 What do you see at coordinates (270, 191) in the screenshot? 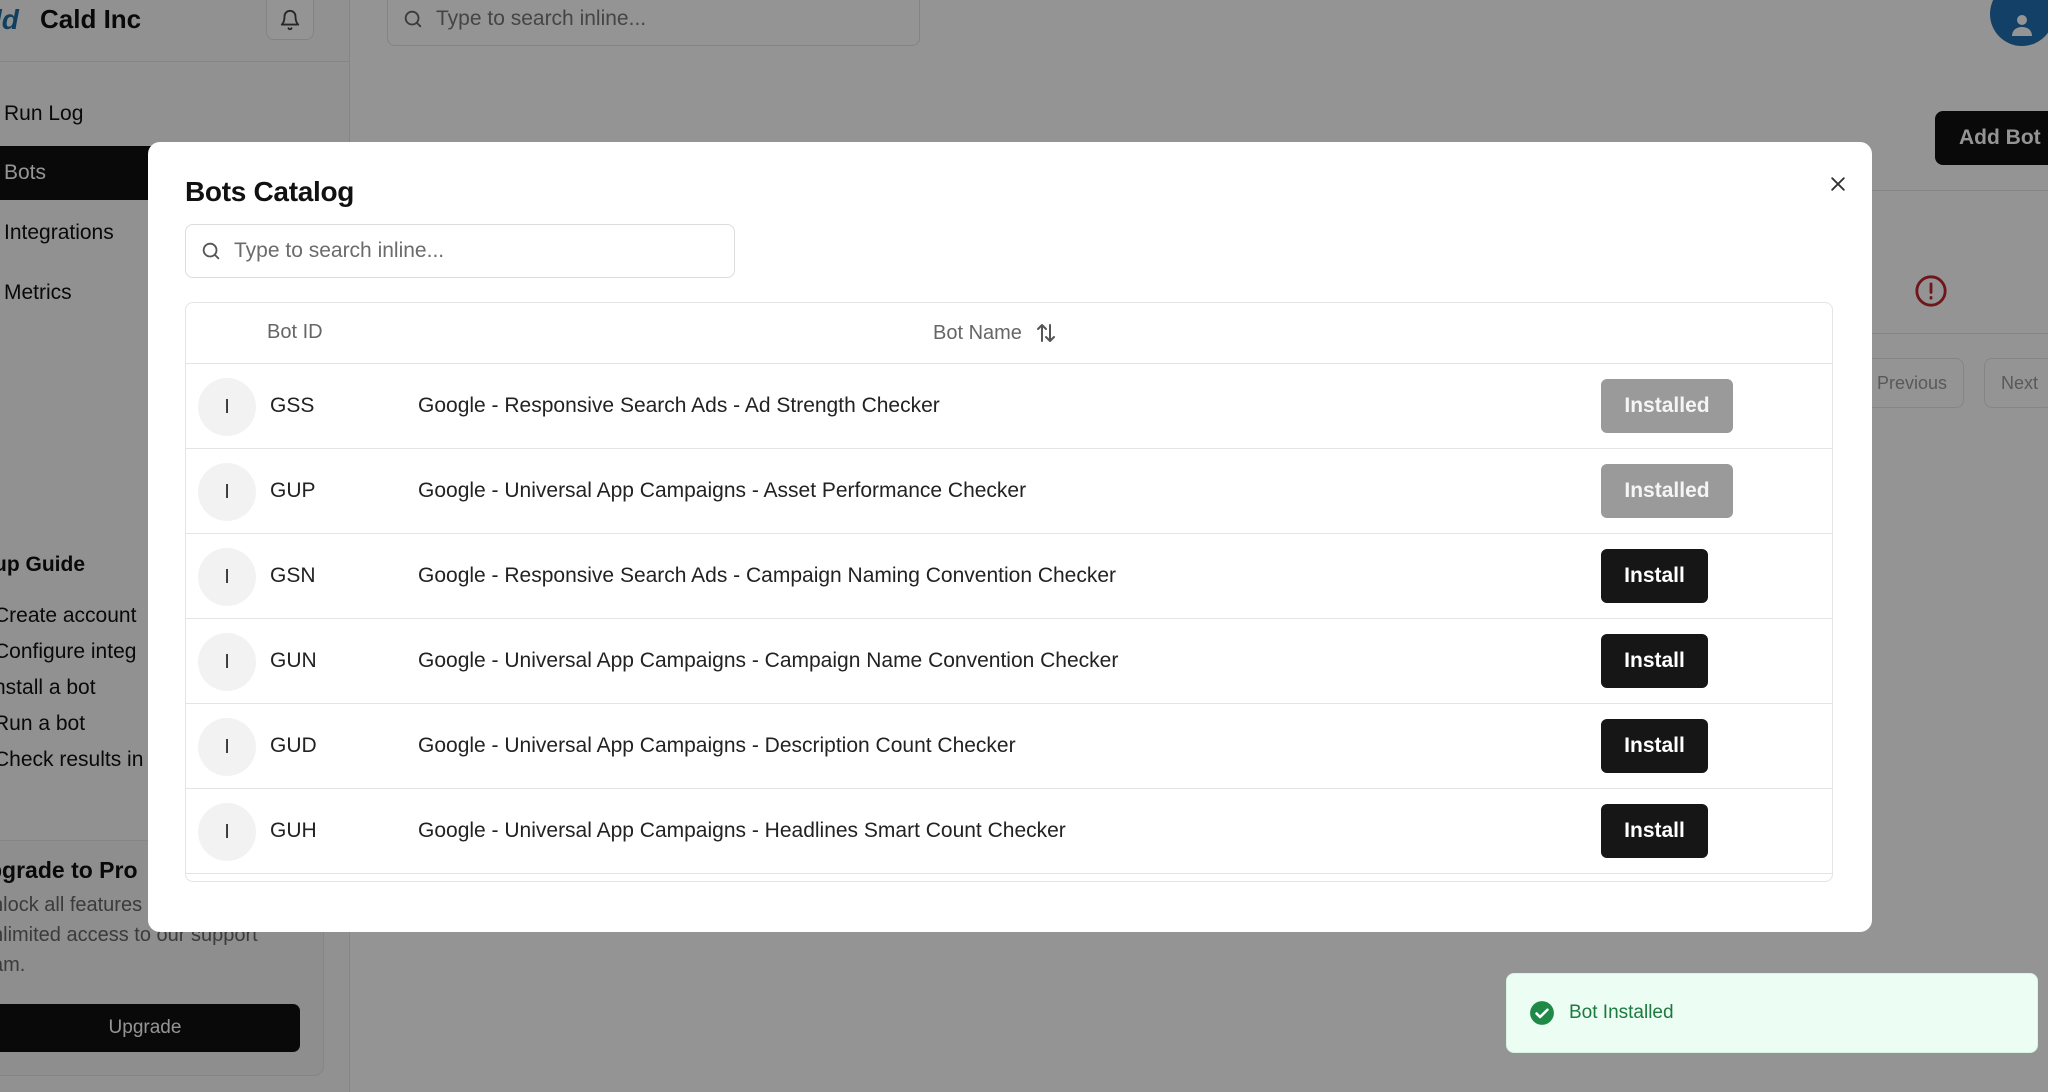
I see `modal-title: Bots Catalog` at bounding box center [270, 191].